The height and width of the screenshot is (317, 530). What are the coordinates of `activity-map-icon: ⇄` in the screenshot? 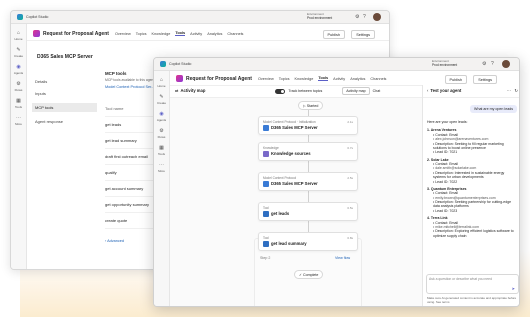 It's located at (177, 91).